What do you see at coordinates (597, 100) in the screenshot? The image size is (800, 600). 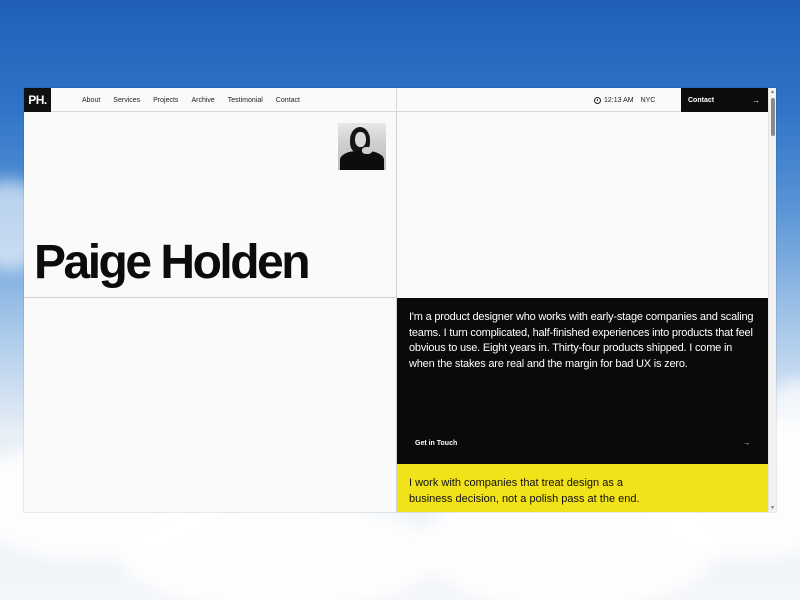 I see `clock-icon` at bounding box center [597, 100].